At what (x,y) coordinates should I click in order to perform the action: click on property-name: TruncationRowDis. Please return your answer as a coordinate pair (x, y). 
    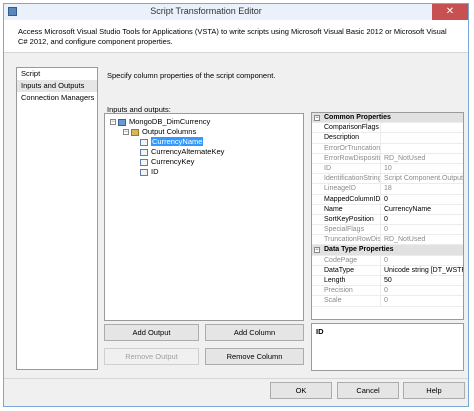
    Looking at the image, I should click on (346, 240).